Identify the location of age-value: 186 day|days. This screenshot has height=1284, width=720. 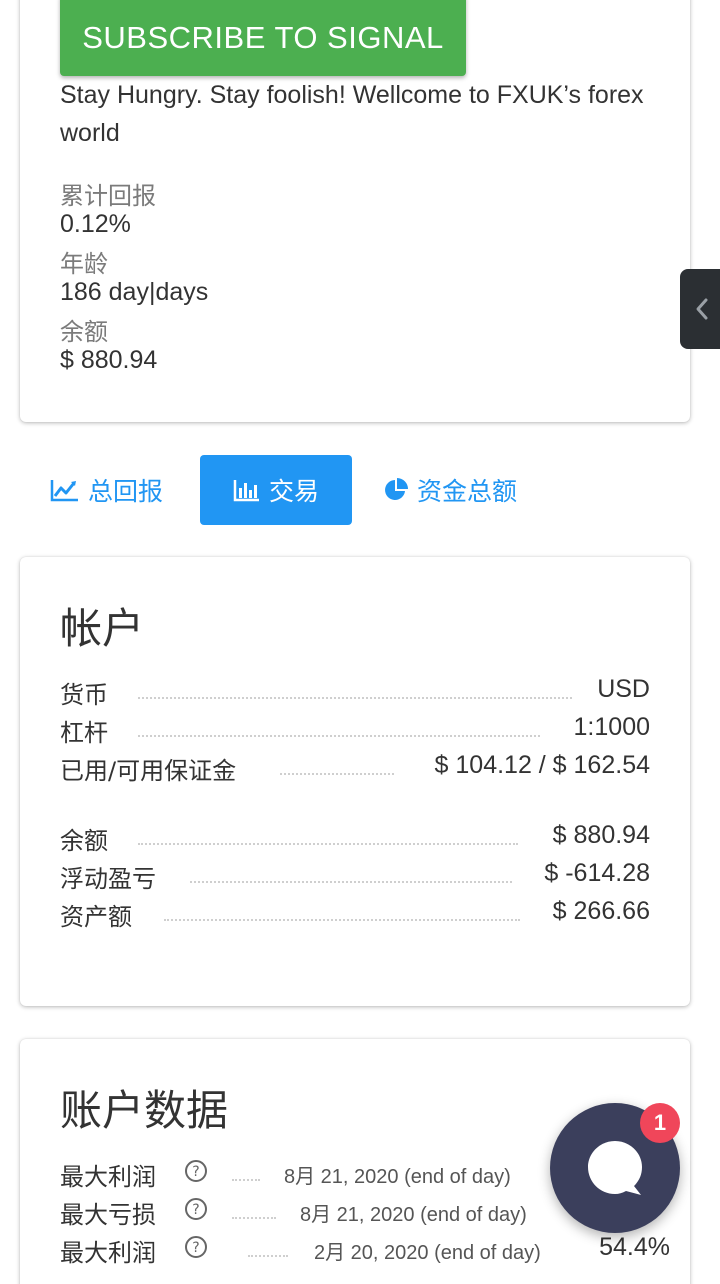
(134, 292).